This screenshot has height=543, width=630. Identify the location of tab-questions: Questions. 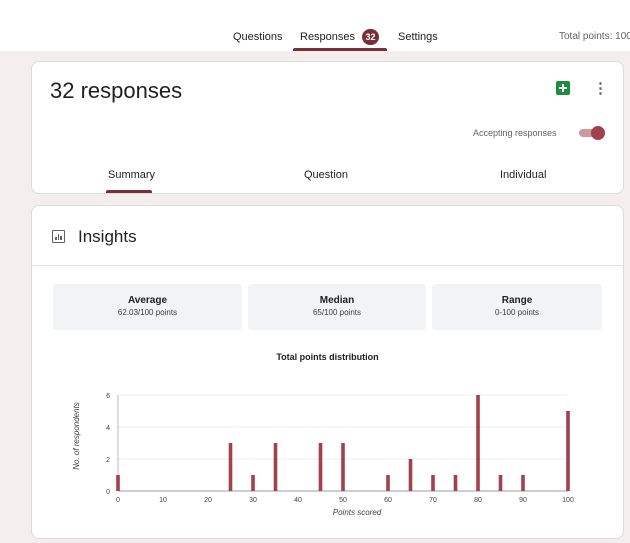
(258, 37).